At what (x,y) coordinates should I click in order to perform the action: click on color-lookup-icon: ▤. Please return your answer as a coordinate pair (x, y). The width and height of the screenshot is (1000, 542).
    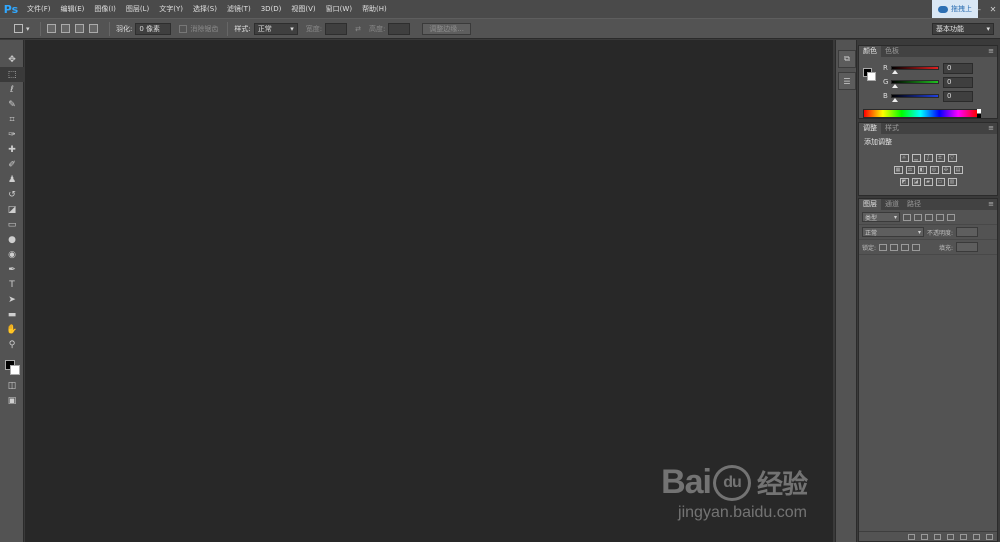
    Looking at the image, I should click on (958, 170).